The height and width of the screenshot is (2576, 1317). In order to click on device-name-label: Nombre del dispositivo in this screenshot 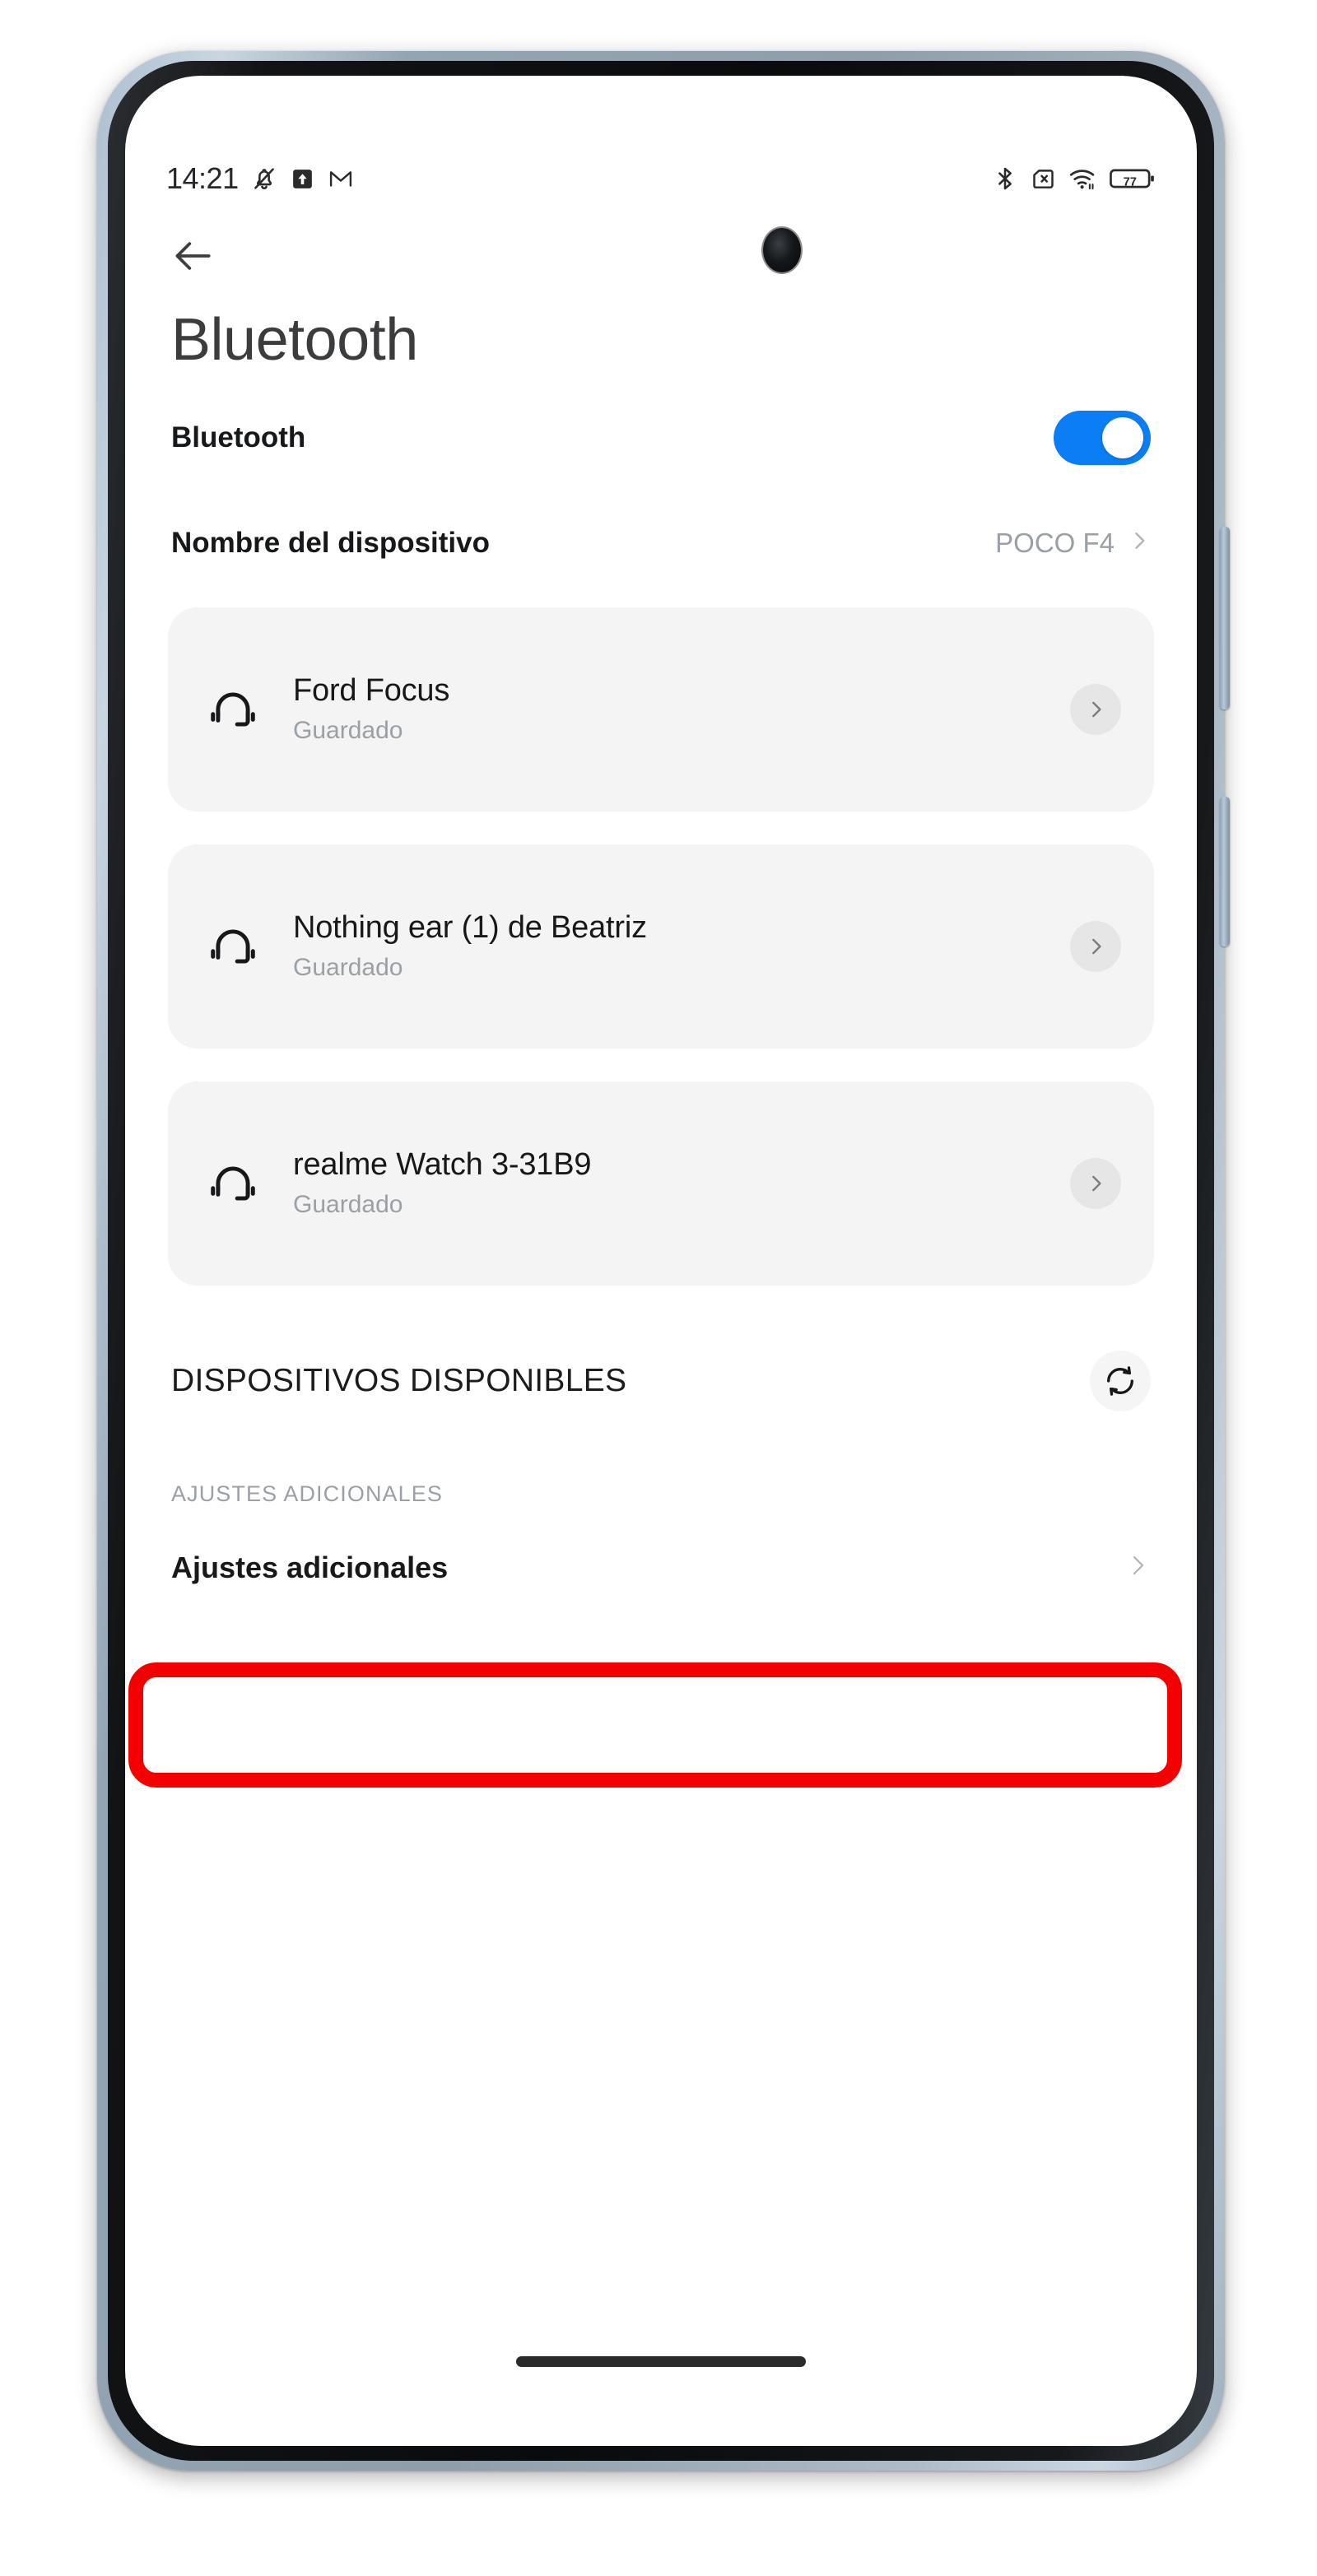, I will do `click(330, 542)`.